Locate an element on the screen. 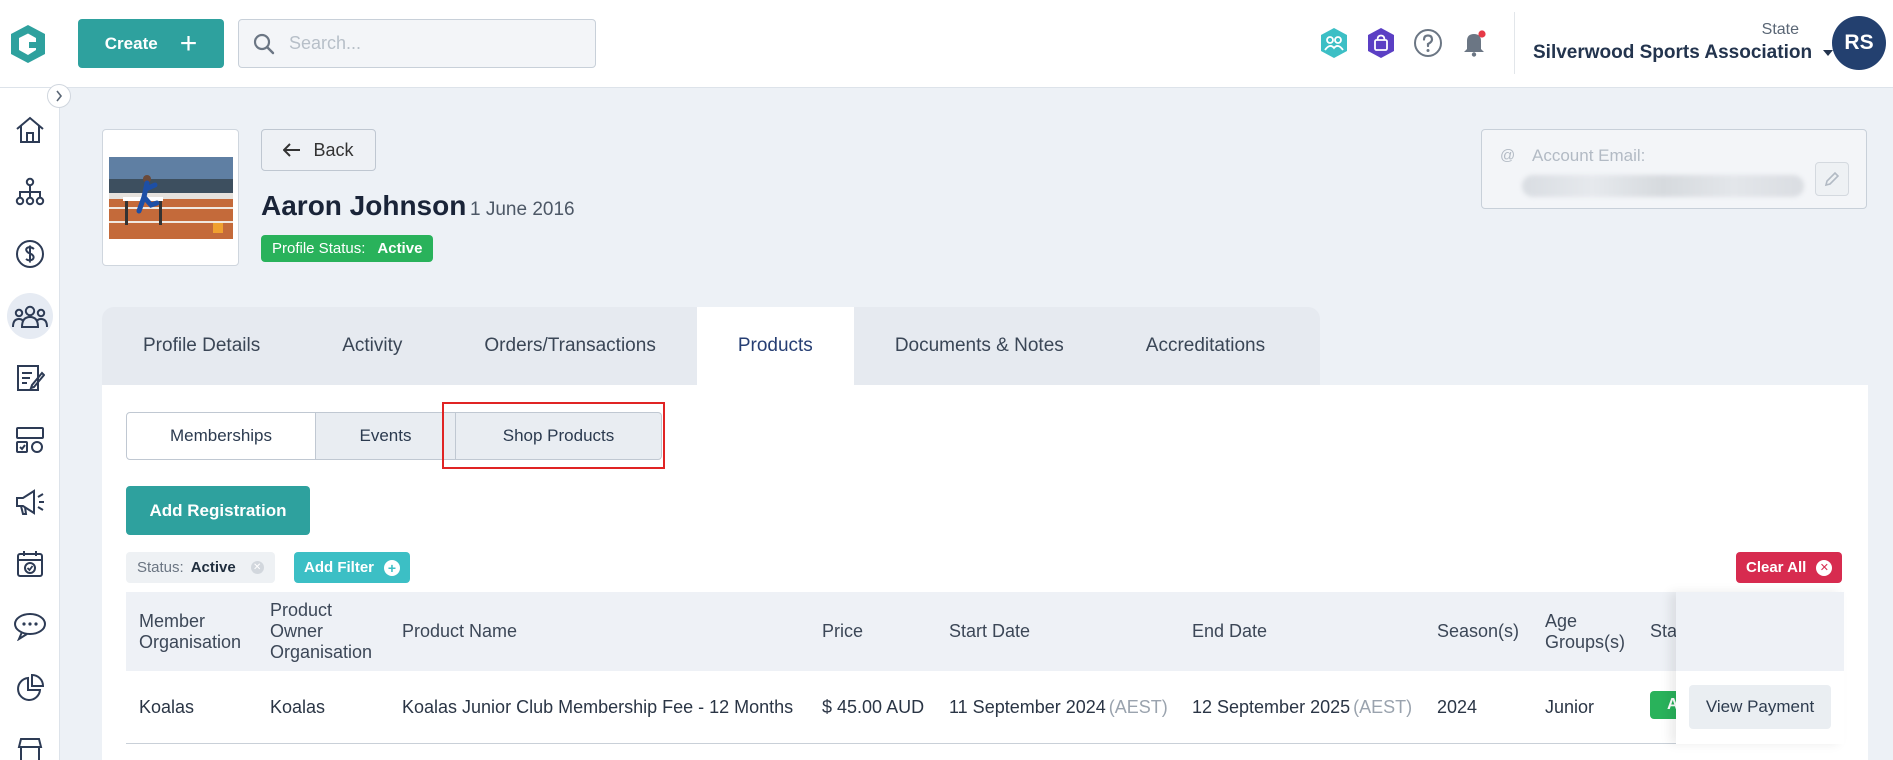  organisation-name: Silverwood Sports Association is located at coordinates (1673, 52).